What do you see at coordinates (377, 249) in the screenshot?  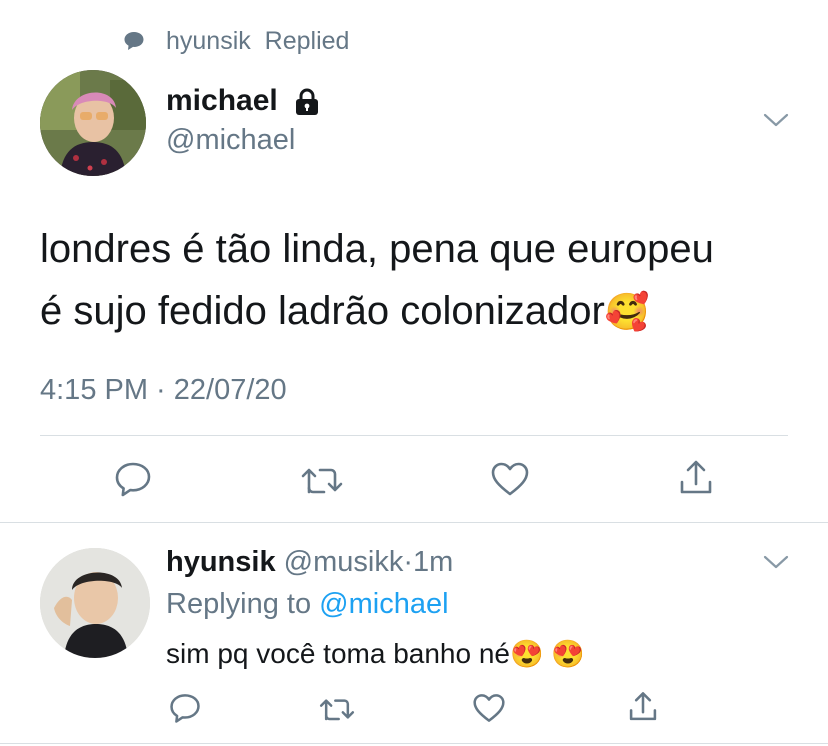 I see `tweet-text-line-1: londres é tão linda, pena que europeu` at bounding box center [377, 249].